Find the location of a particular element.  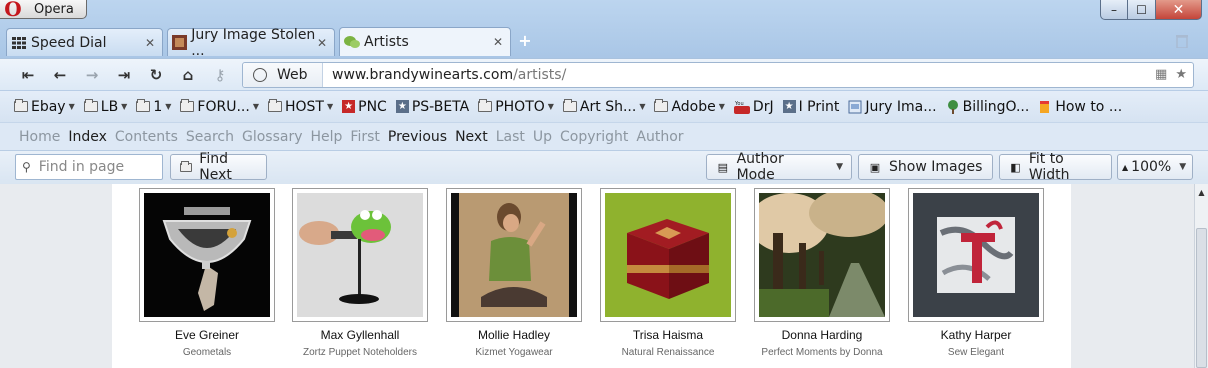

page-margin-left is located at coordinates (56, 276).